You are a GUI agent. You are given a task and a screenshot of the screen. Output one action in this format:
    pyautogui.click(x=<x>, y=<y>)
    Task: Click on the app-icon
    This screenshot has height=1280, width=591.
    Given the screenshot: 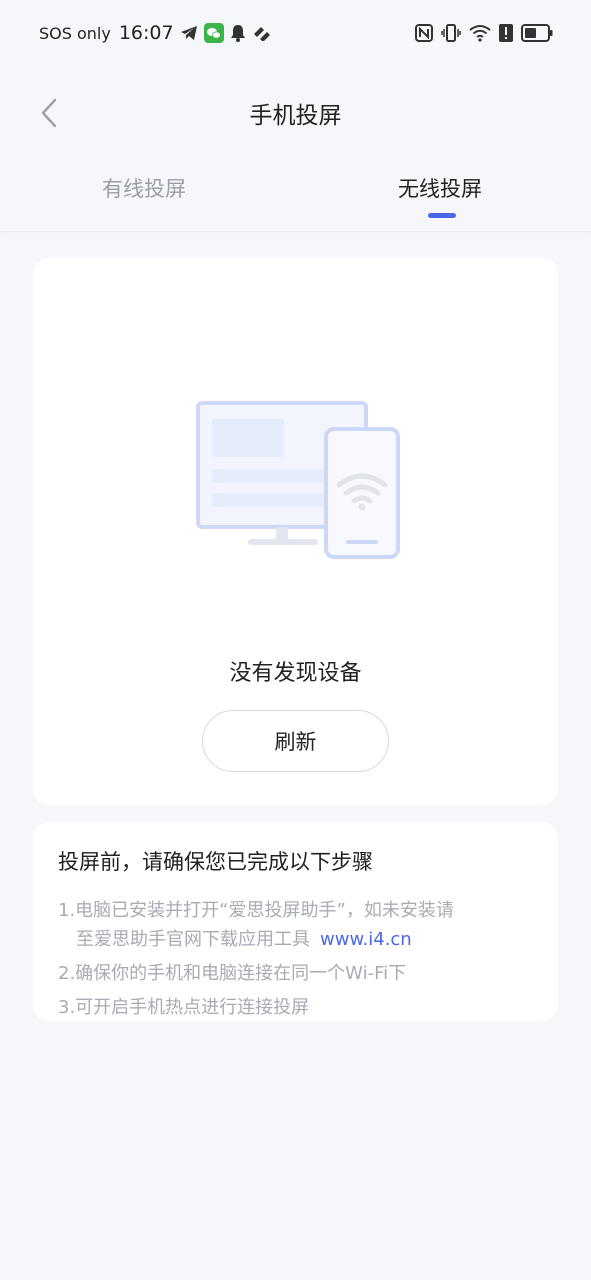 What is the action you would take?
    pyautogui.click(x=262, y=33)
    